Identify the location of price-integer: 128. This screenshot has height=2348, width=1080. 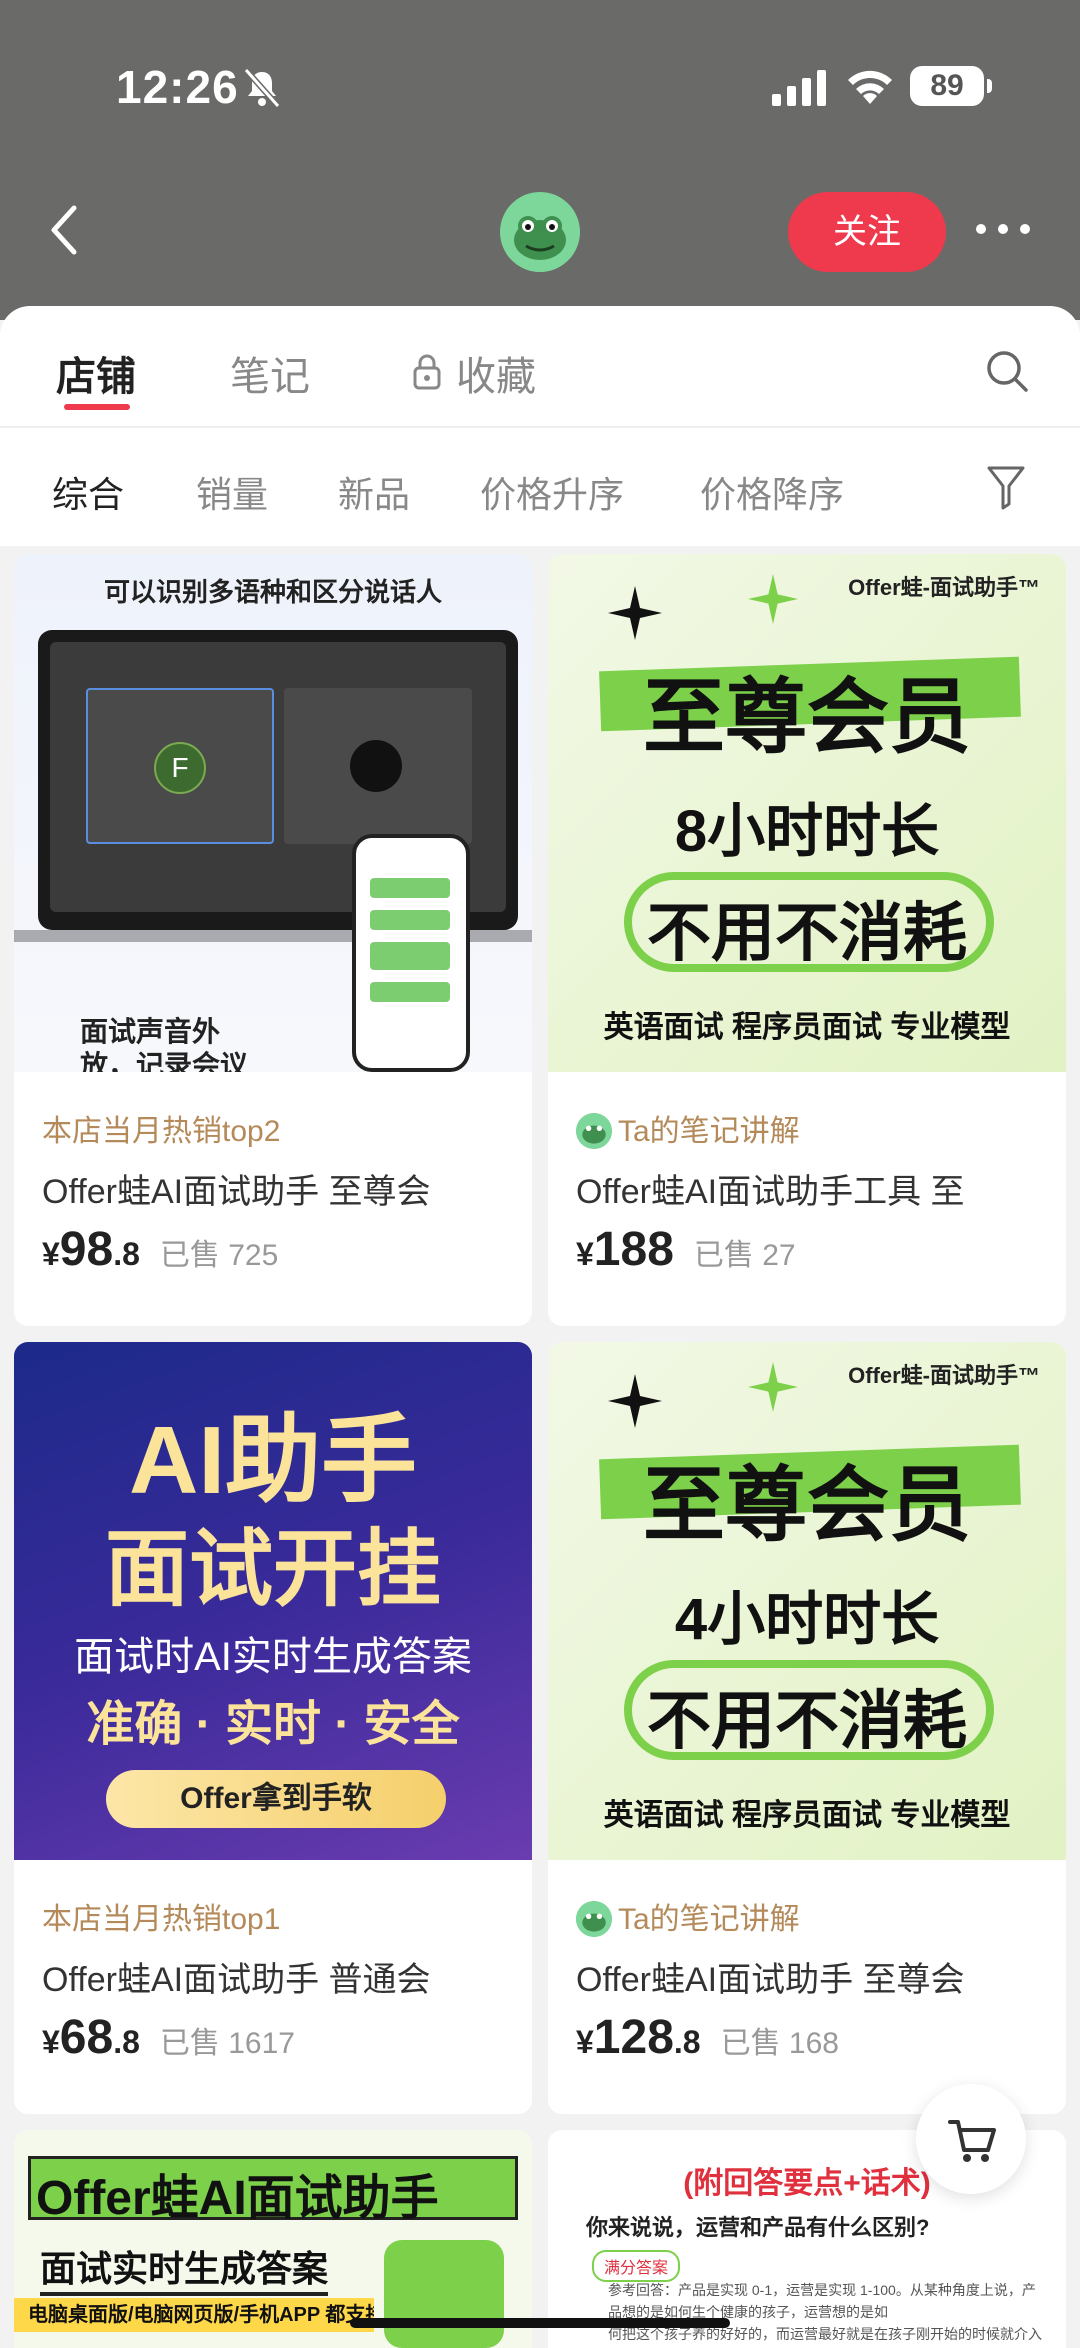
(633, 2037).